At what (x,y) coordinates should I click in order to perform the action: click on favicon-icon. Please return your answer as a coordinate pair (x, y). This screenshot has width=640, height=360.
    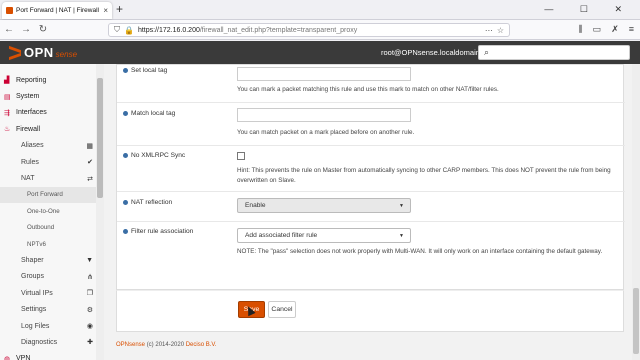
    Looking at the image, I should click on (9, 10).